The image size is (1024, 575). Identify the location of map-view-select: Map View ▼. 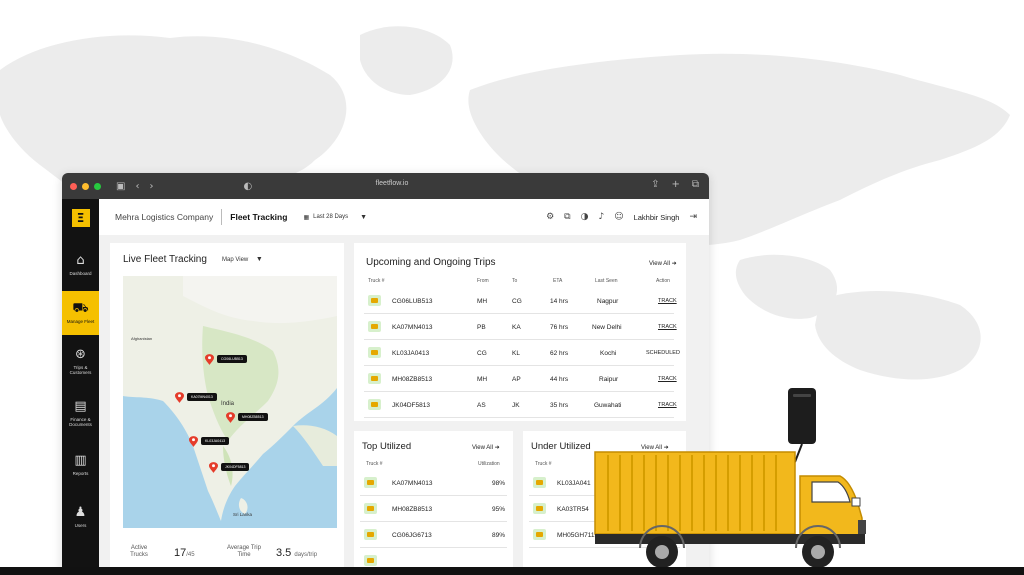
(242, 259).